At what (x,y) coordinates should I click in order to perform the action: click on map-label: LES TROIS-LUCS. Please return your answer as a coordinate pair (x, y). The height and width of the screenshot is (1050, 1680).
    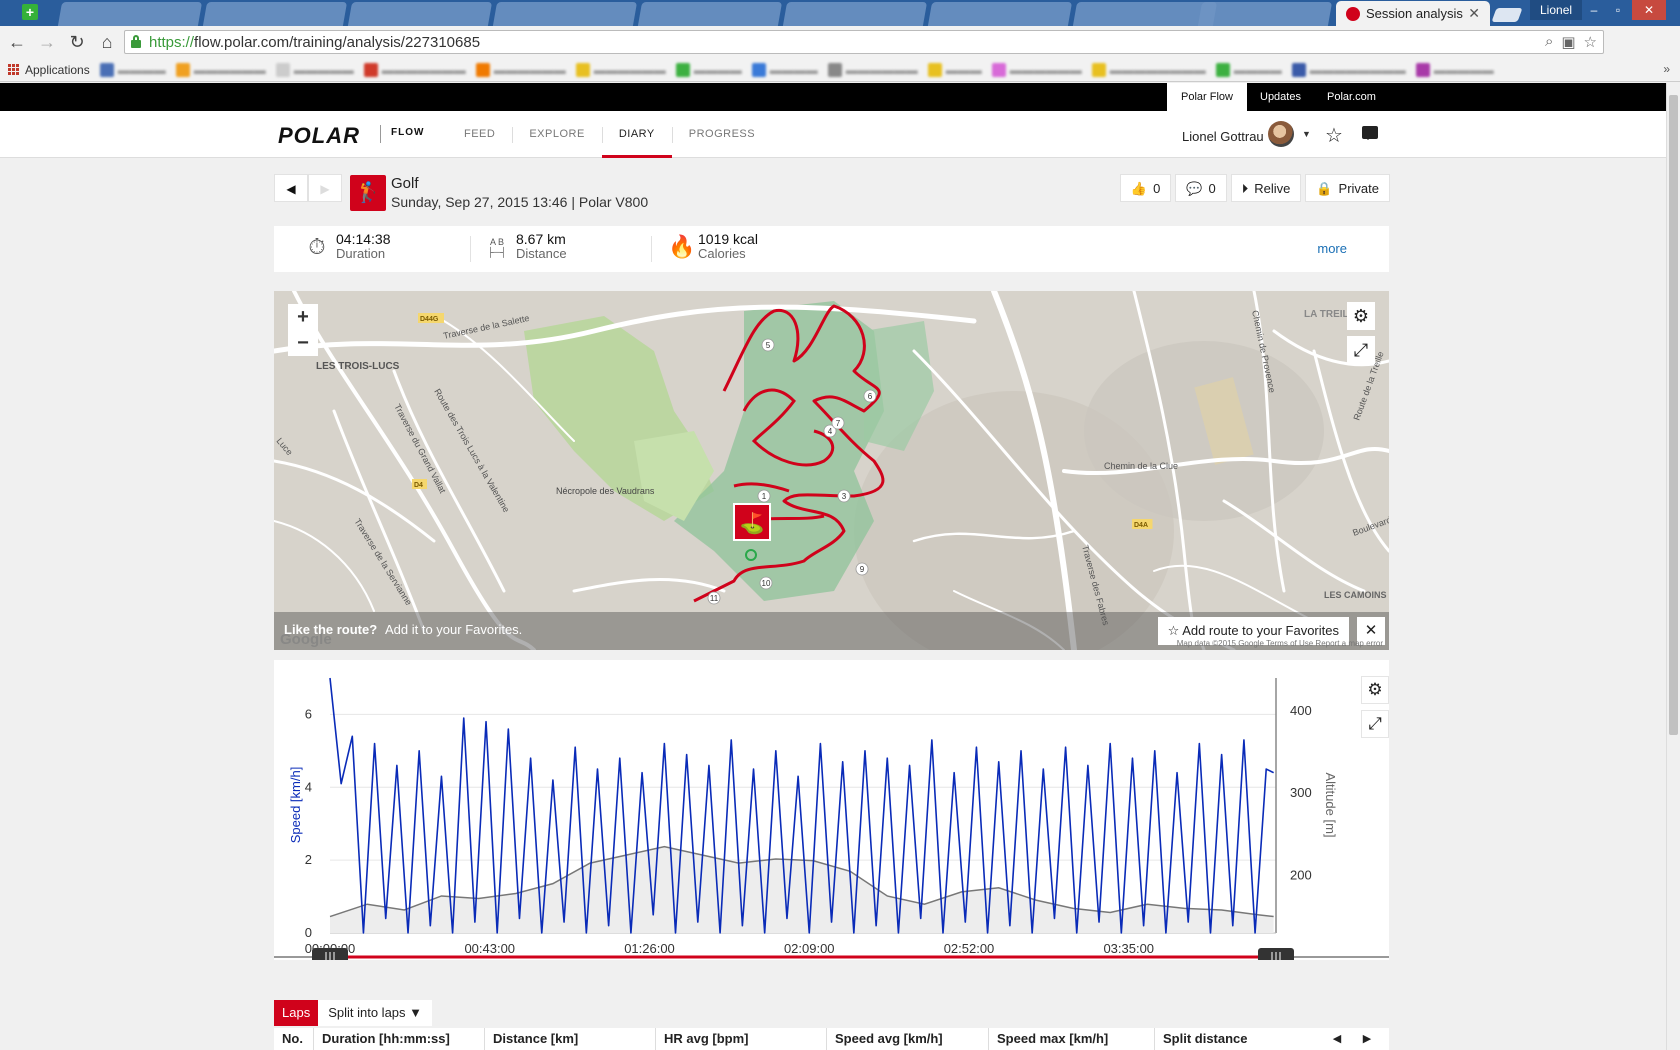
    Looking at the image, I should click on (358, 366).